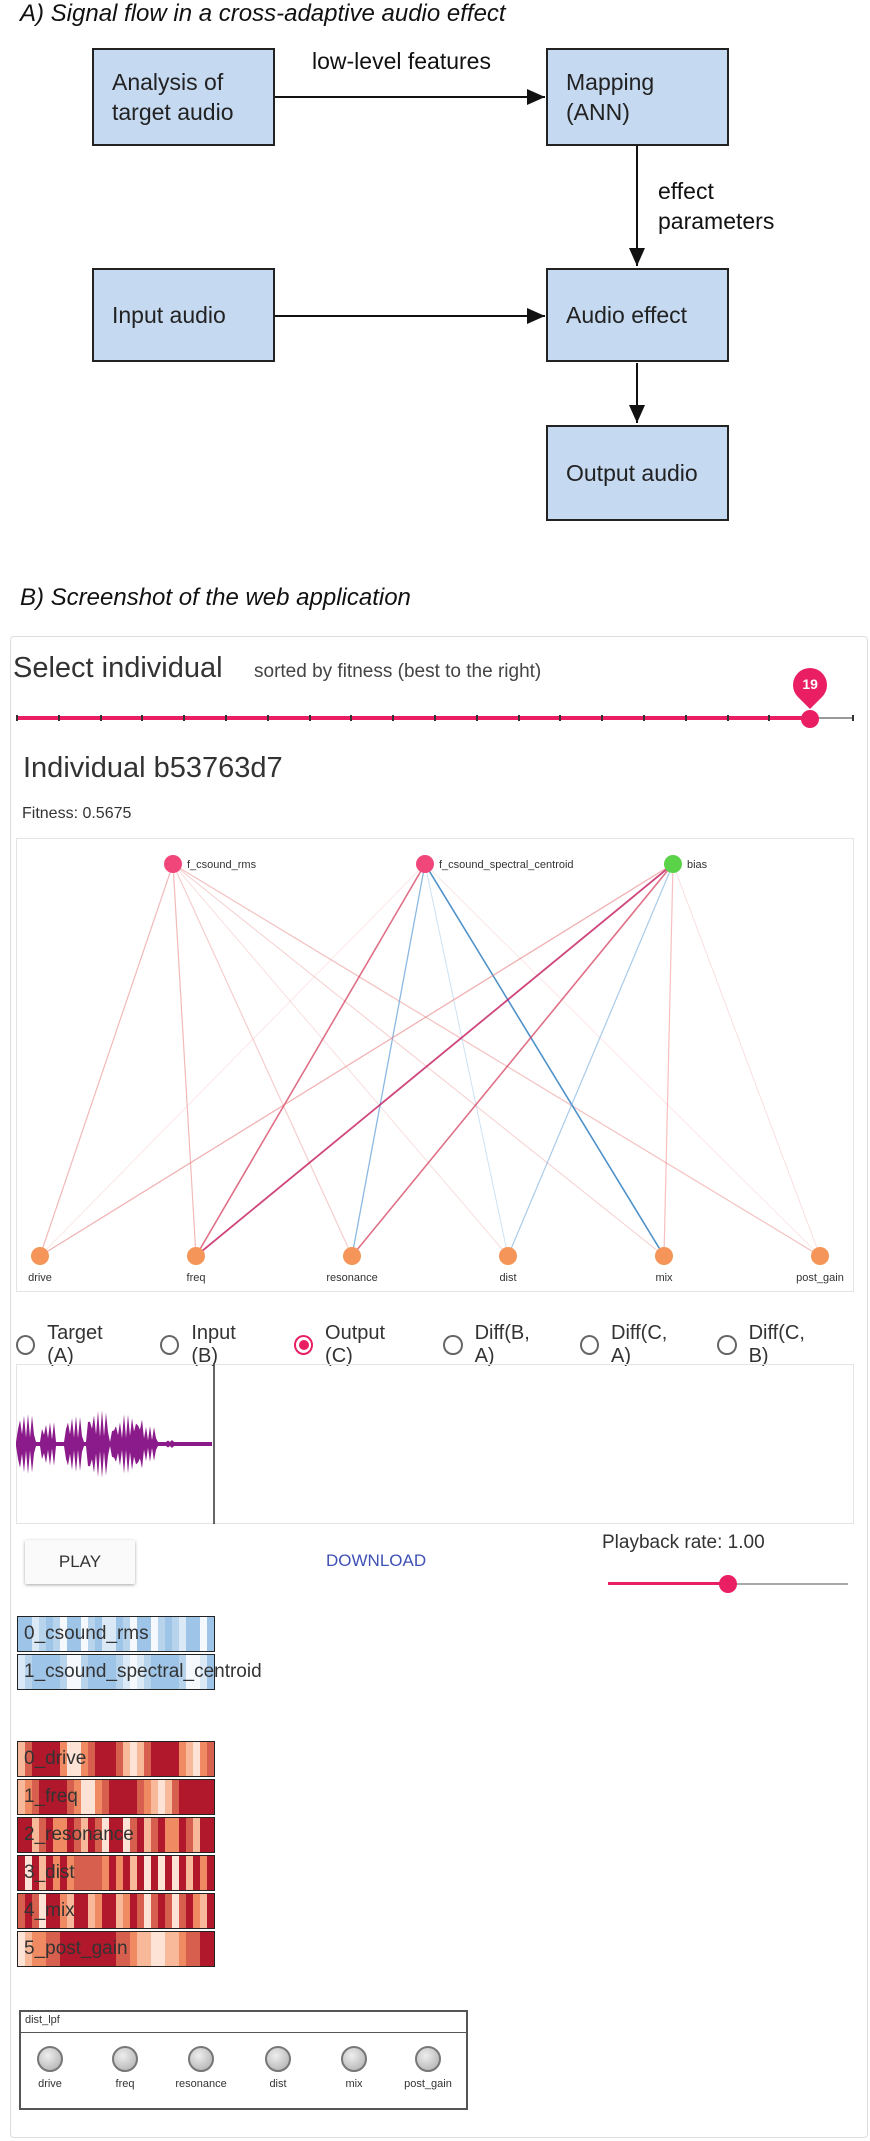 The width and height of the screenshot is (870, 2141). What do you see at coordinates (425, 864) in the screenshot?
I see `input-node-f_csound_spectral_centroid` at bounding box center [425, 864].